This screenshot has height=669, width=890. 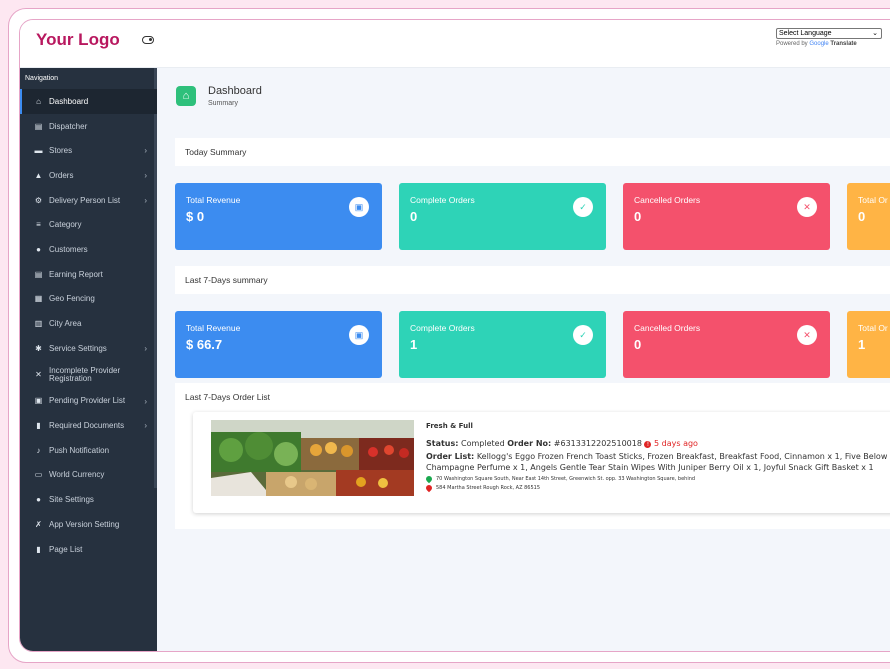 I want to click on sidebar-item-delivery-person-list: ⚙ Delivery Person List ›, so click(x=88, y=200).